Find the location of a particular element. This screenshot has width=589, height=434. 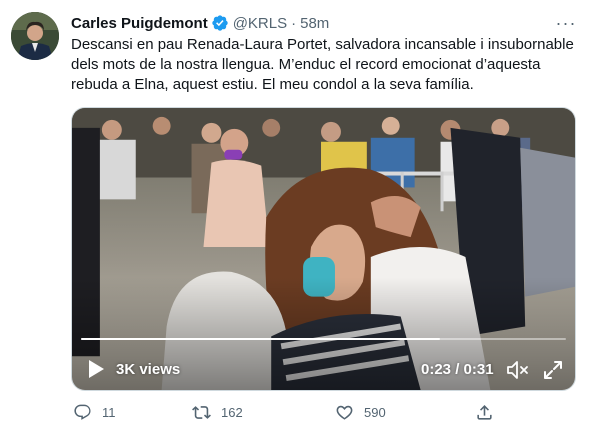

share-icon is located at coordinates (484, 412).